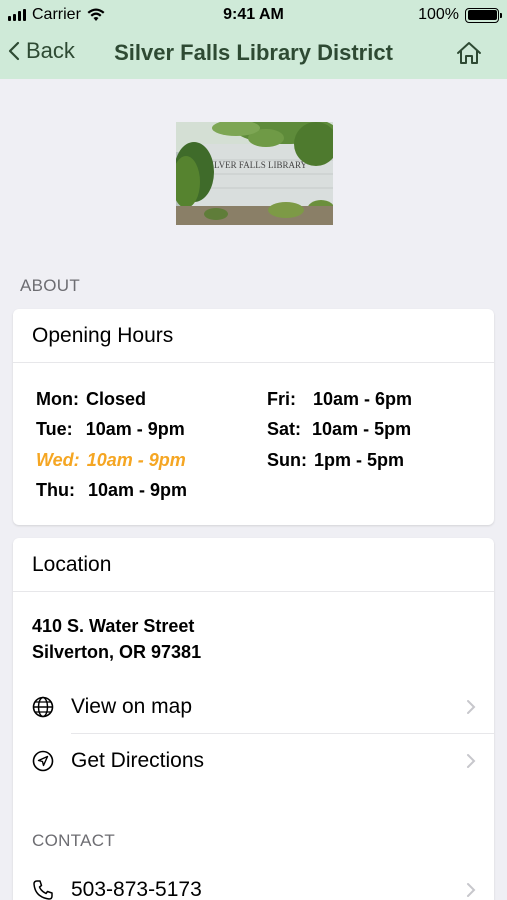 The height and width of the screenshot is (900, 507). Describe the element at coordinates (50, 285) in the screenshot. I see `about-section-label: ABOUT` at that location.